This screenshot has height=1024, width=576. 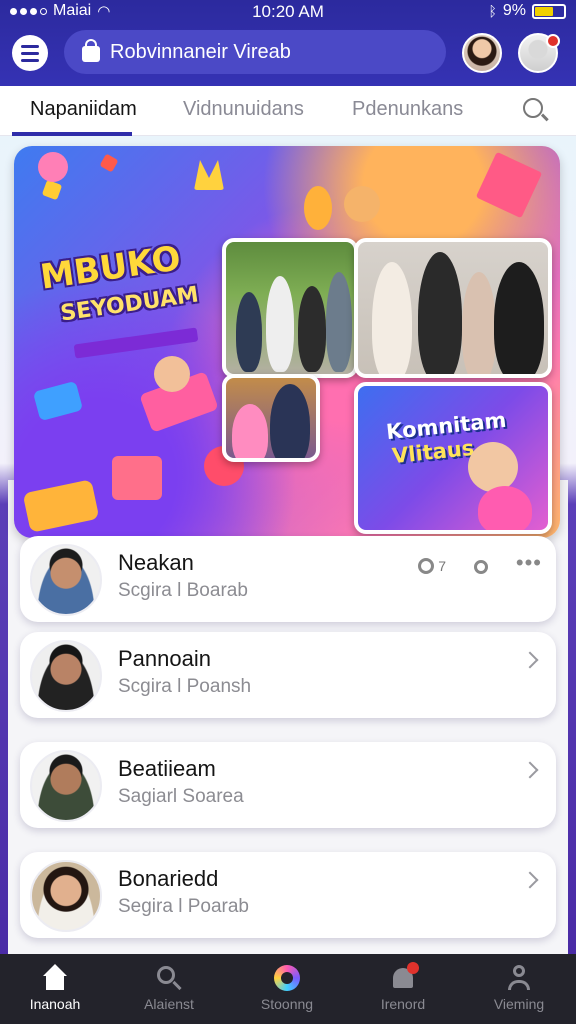 I want to click on nav-label: Stoonng, so click(x=287, y=1004).